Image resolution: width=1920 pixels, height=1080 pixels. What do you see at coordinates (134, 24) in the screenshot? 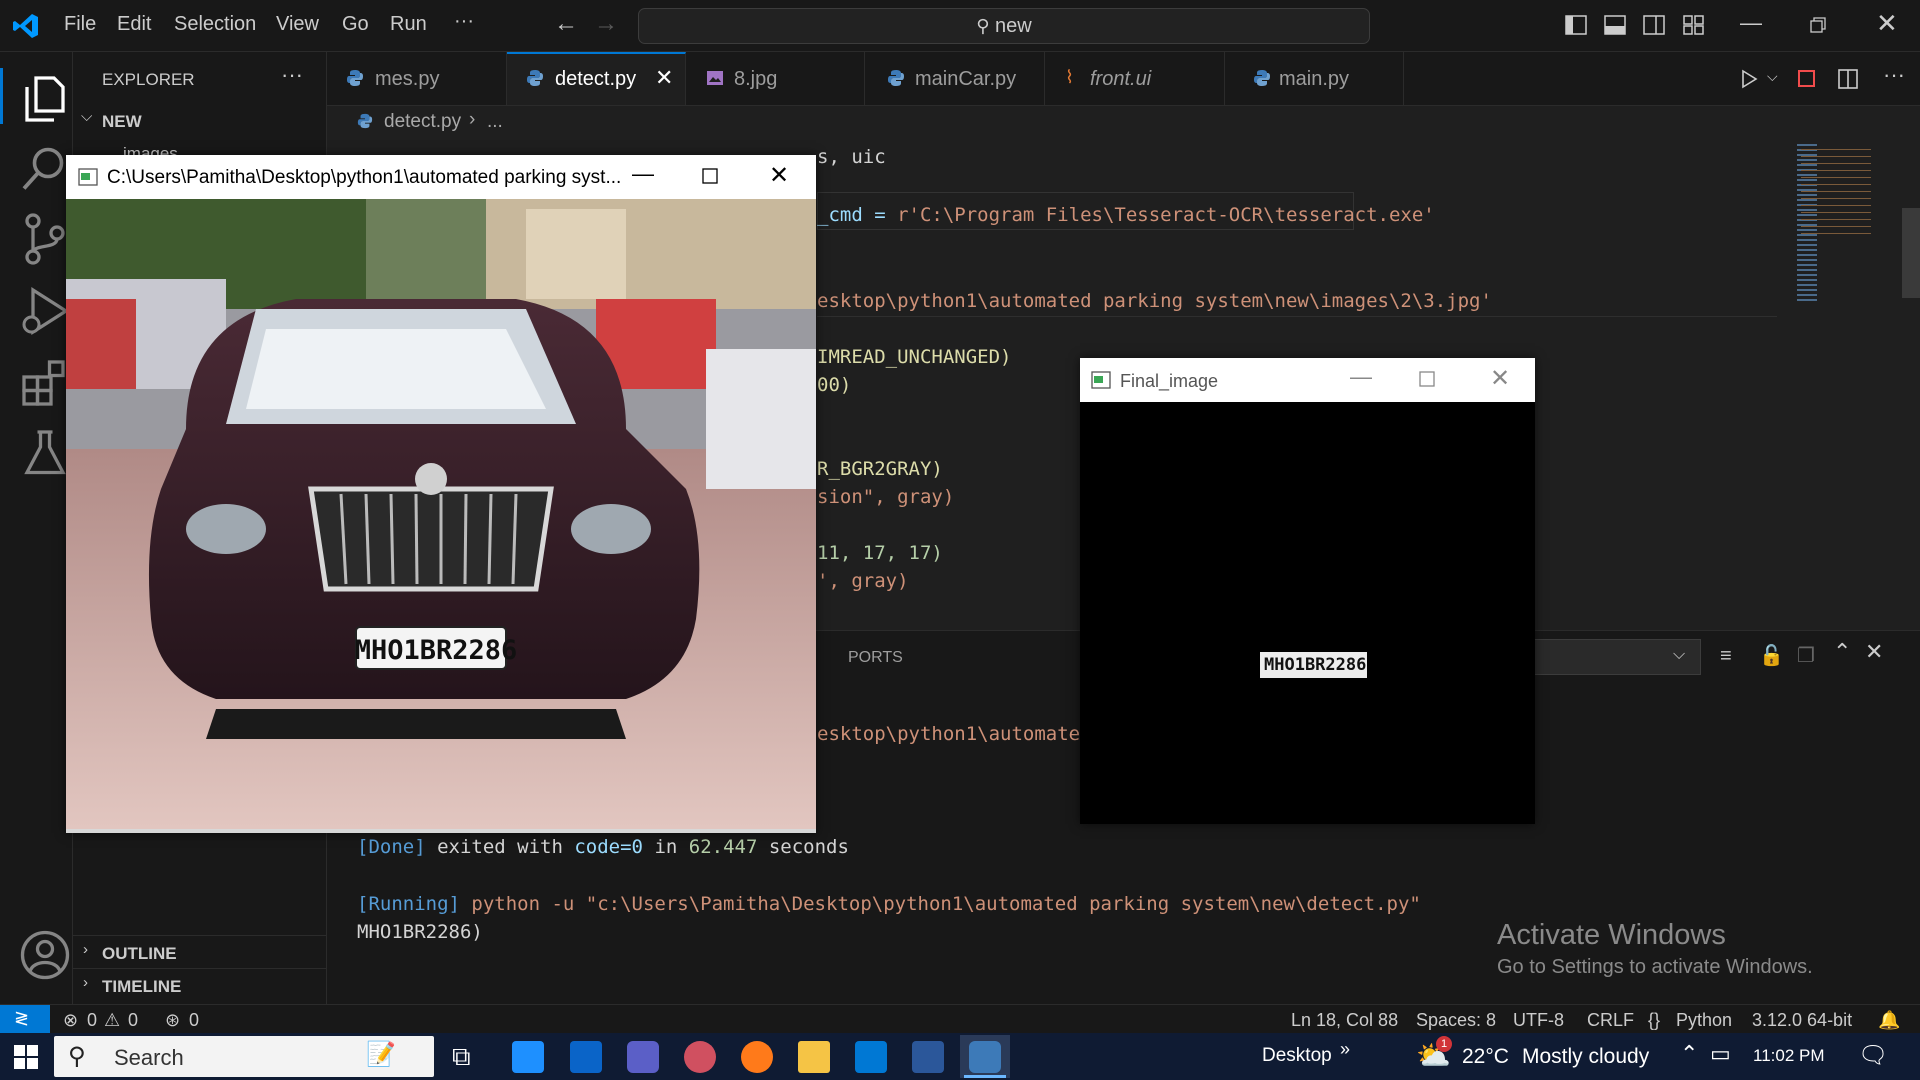
I see `menu-edit: Edit` at bounding box center [134, 24].